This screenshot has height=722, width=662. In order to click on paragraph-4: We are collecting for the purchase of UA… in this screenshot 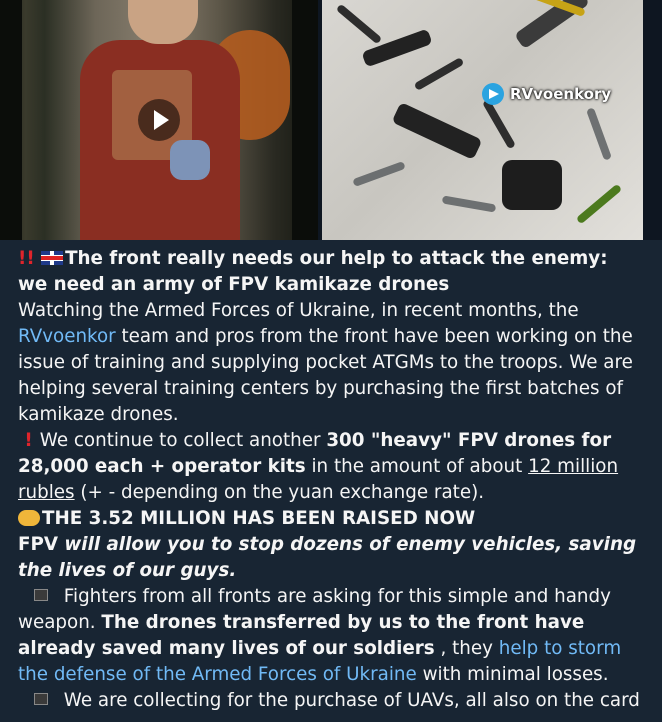, I will do `click(329, 701)`.